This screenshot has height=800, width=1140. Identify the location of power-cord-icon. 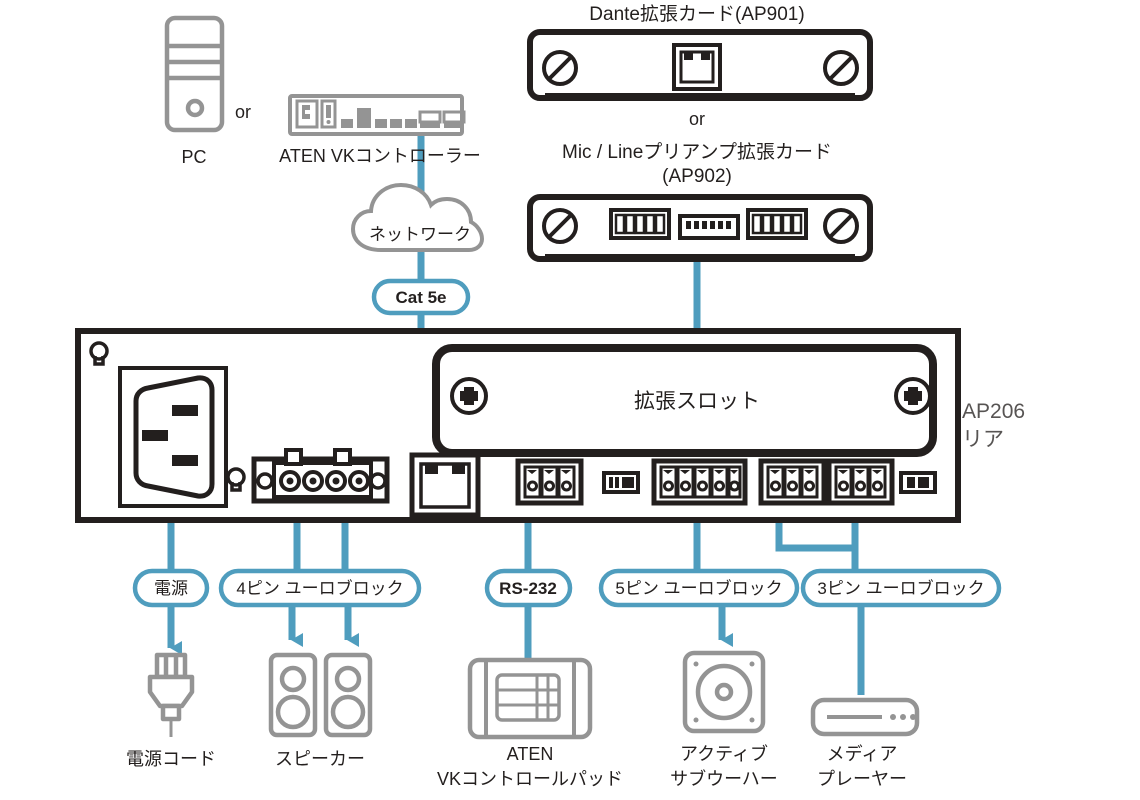
(171, 694).